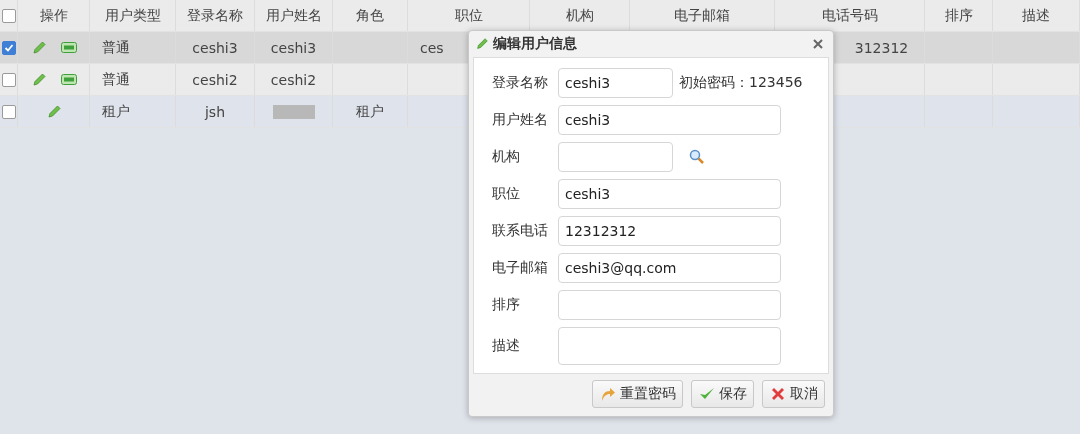 The image size is (1080, 434). What do you see at coordinates (520, 120) in the screenshot?
I see `field-label: 用户姓名` at bounding box center [520, 120].